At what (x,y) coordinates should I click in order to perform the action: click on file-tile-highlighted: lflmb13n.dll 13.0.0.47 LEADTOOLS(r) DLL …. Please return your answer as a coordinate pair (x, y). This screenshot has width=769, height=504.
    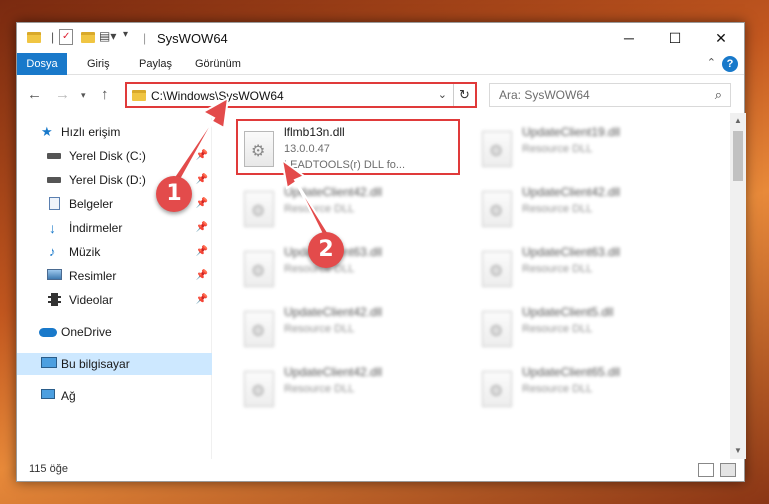
    Looking at the image, I should click on (348, 147).